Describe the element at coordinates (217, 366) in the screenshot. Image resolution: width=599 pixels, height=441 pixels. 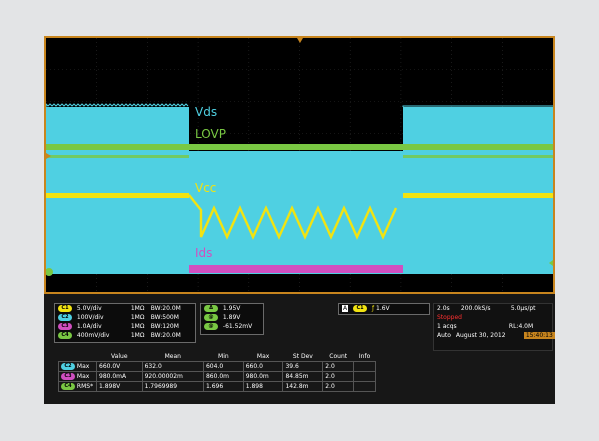
I see `measurement-row: C2 Max 660.0V 632.0 604.0 660.0 39.6 2.0` at that location.